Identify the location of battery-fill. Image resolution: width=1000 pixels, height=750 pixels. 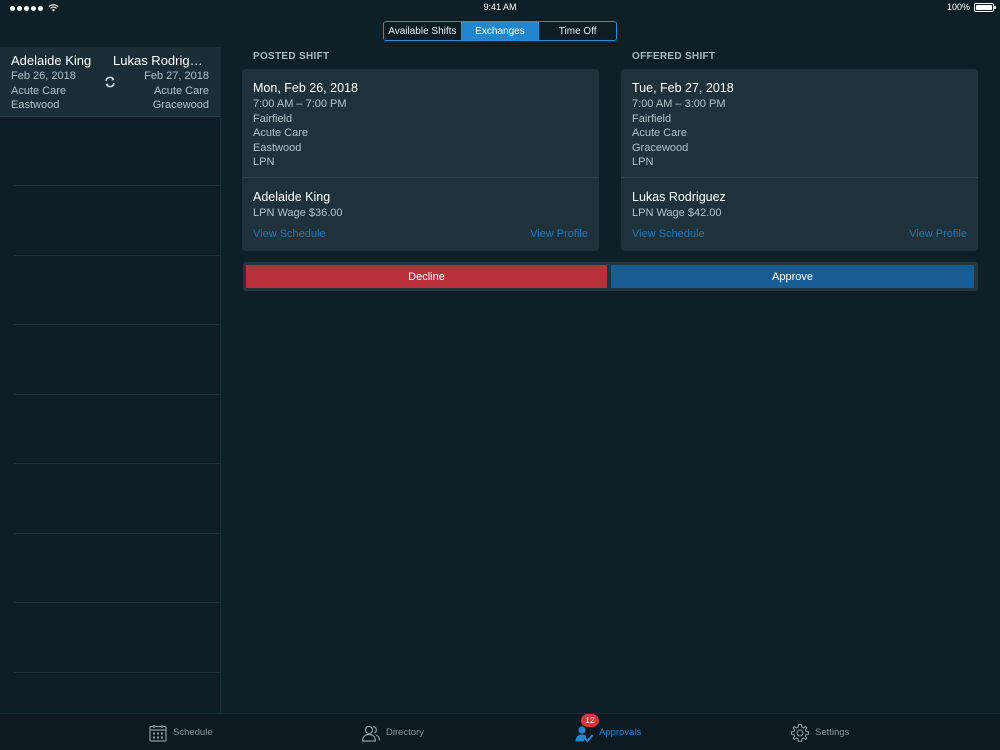
(984, 7).